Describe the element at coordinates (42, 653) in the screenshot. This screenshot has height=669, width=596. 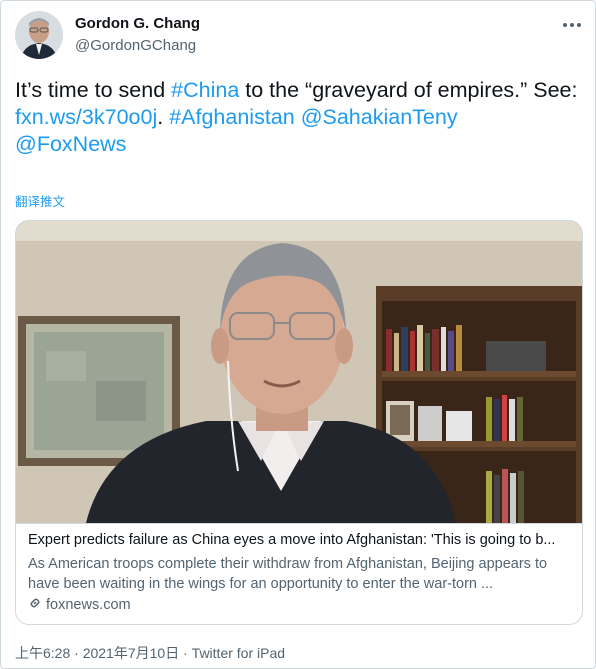
I see `tweet-time: 上午6:28` at that location.